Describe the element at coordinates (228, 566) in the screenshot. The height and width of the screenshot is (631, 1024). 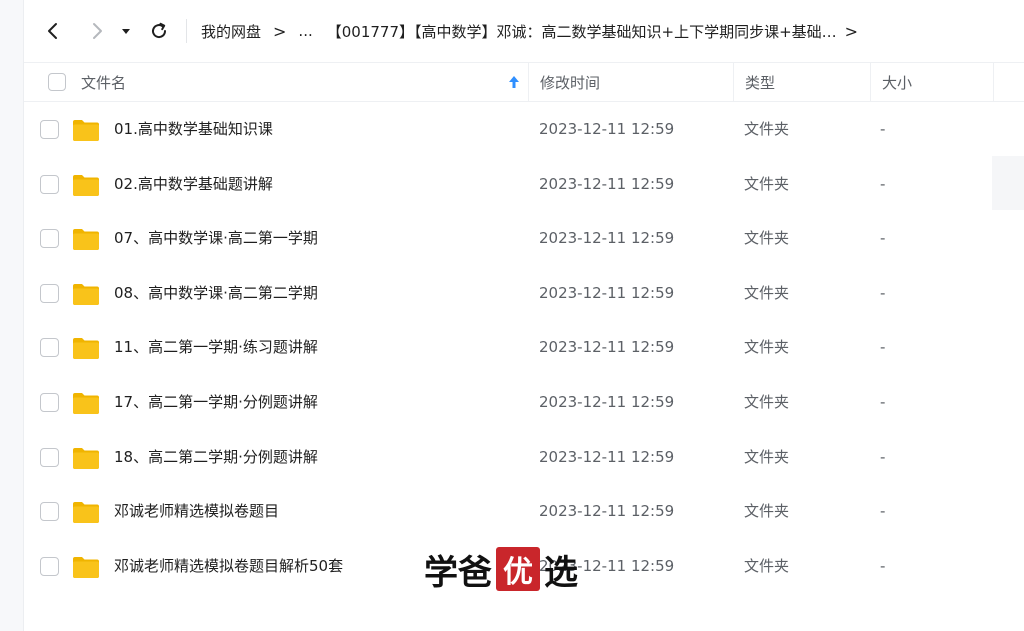
I see `file-name: 邓诚老师精选模拟卷题目解析50套` at that location.